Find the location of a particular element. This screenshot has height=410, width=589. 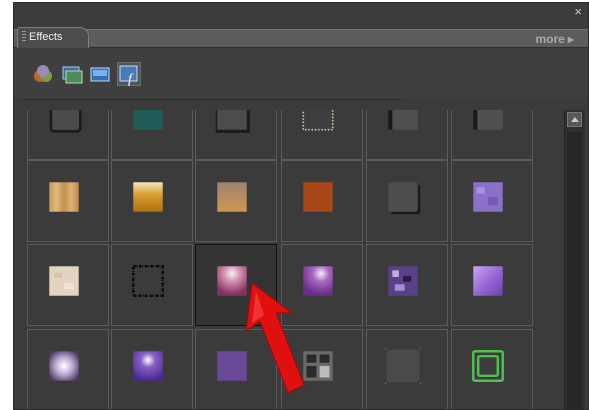

filters-icon is located at coordinates (43, 73).